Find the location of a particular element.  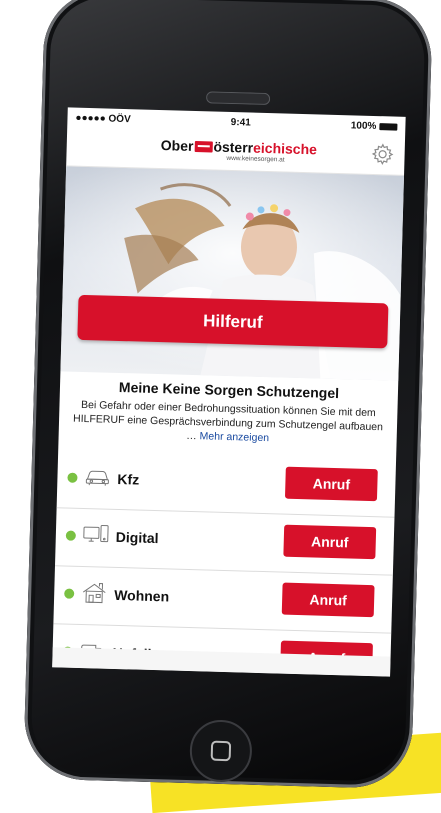

devices-icon is located at coordinates (96, 534).